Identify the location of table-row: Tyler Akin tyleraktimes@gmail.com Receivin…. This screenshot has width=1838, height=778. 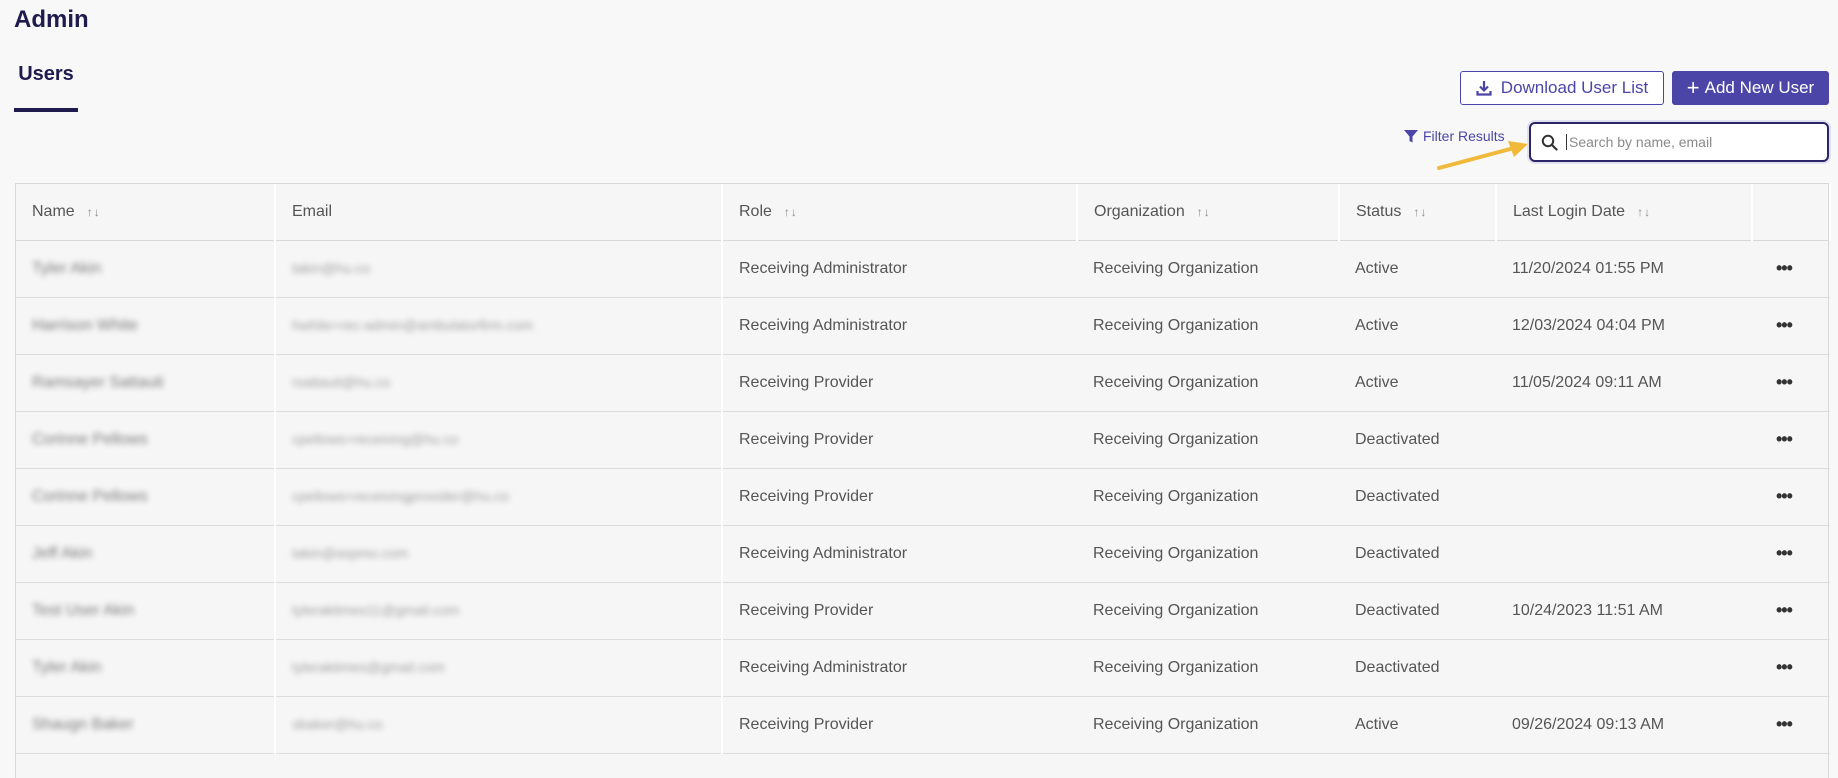
(923, 668).